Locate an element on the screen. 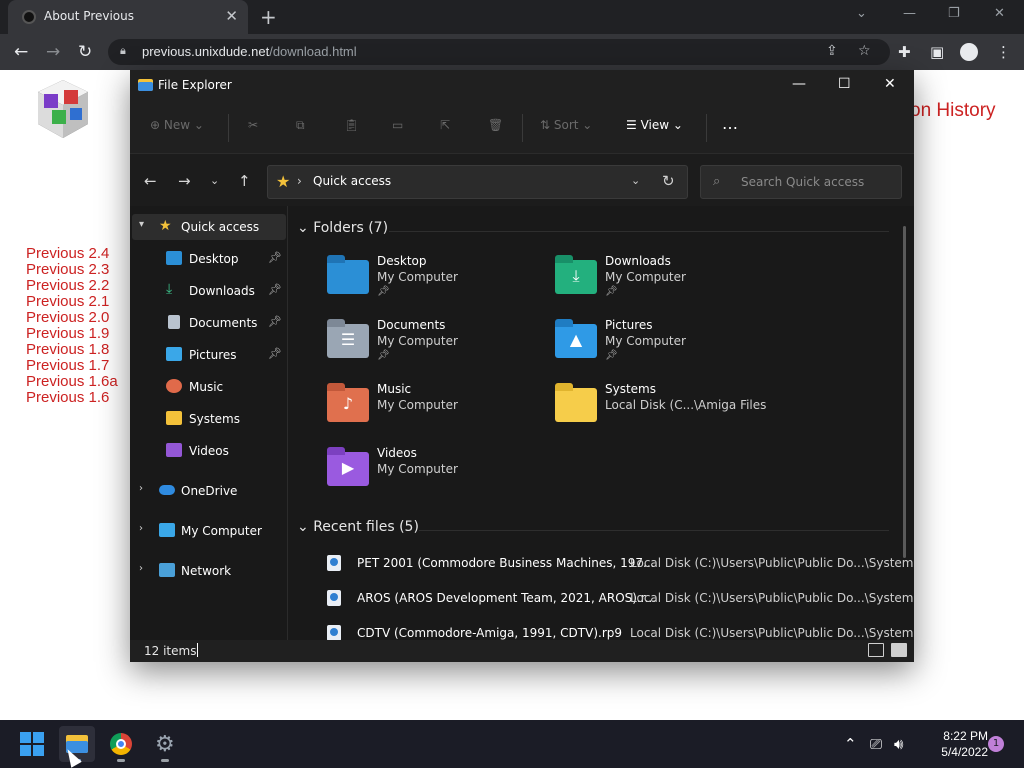 The width and height of the screenshot is (1024, 768). nav-item-onedrive: › OneDrive is located at coordinates (209, 491).